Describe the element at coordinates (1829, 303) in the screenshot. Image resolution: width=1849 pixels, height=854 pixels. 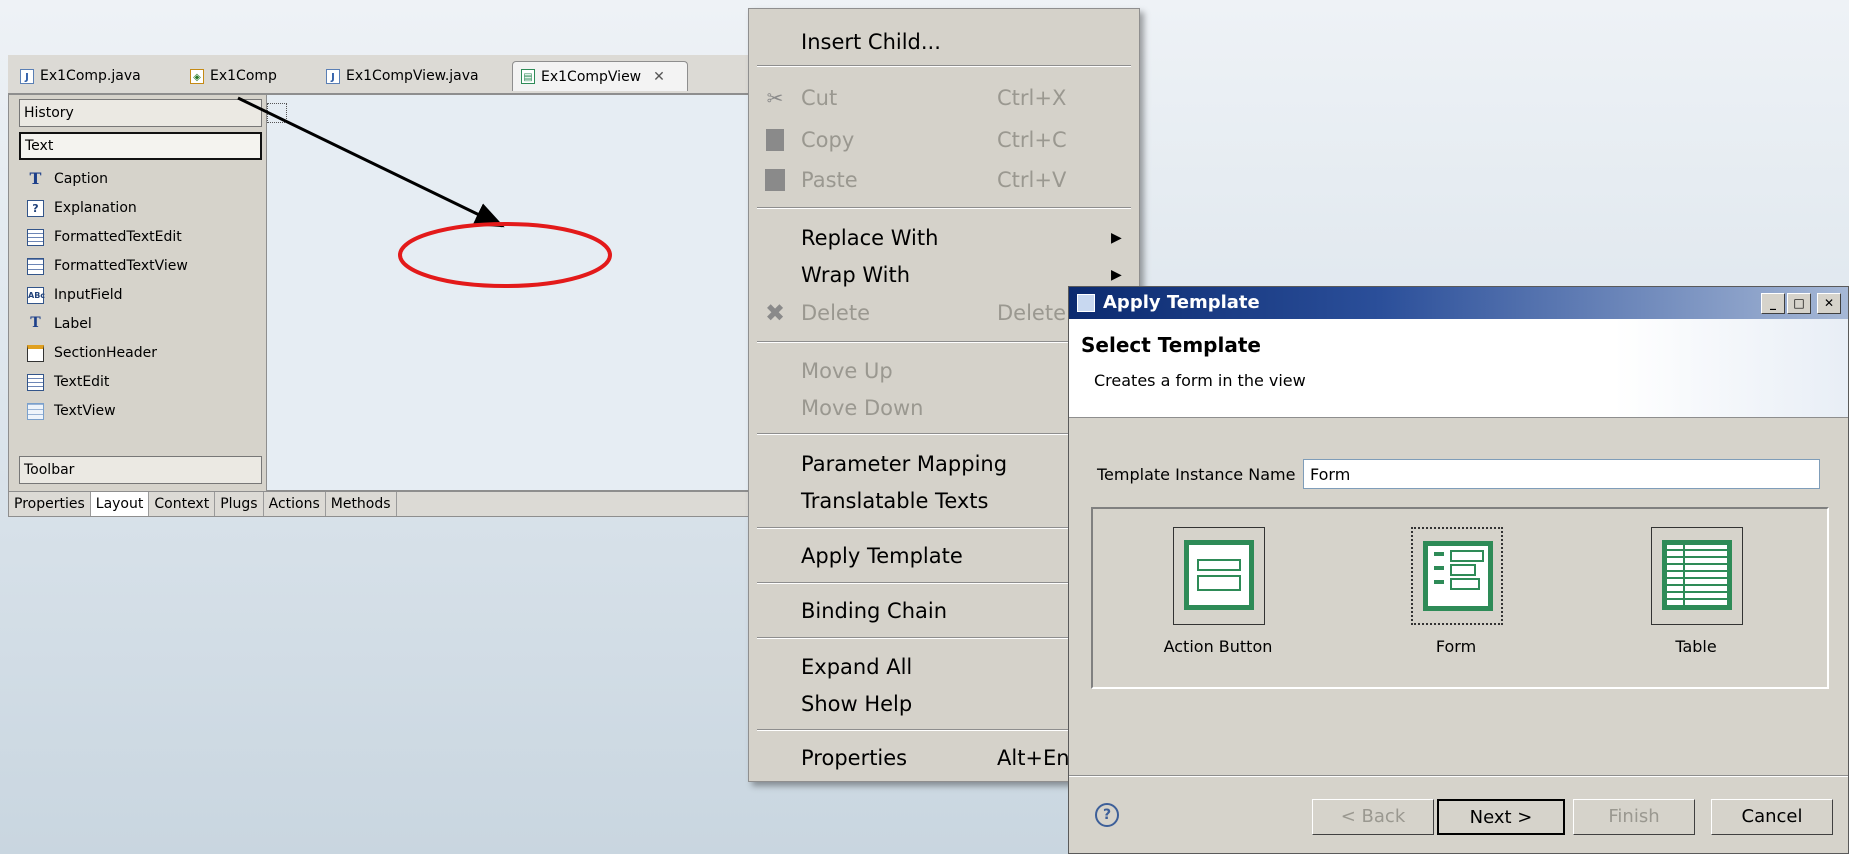
I see `close-button: ✕` at that location.